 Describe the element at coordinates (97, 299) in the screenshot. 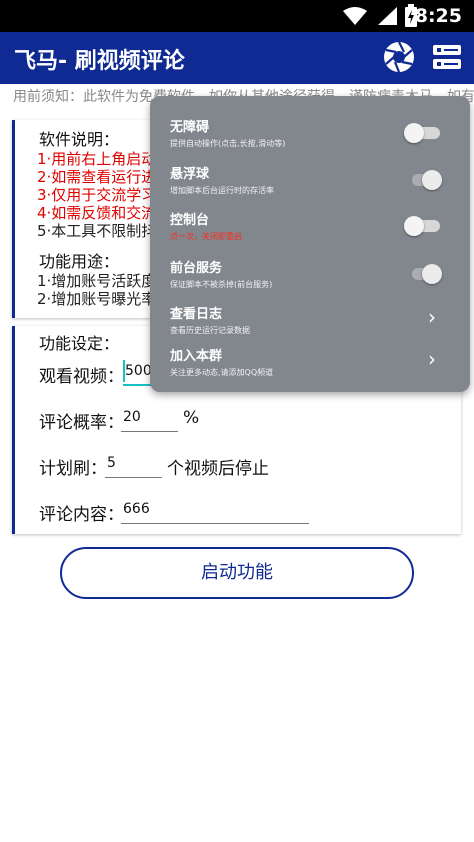

I see `uses-line: 2·增加账号曝光率` at that location.